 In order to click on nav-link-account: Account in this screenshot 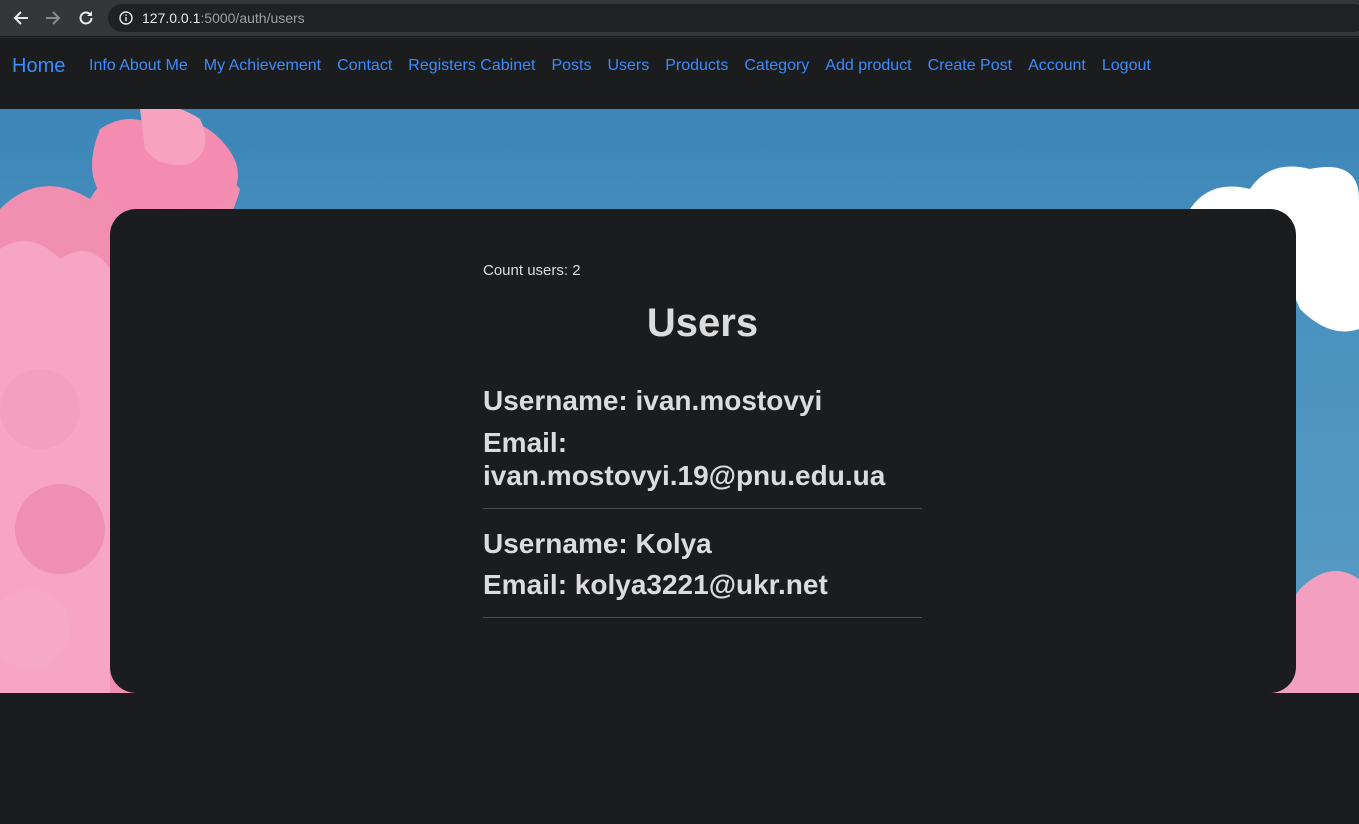, I will do `click(1057, 66)`.